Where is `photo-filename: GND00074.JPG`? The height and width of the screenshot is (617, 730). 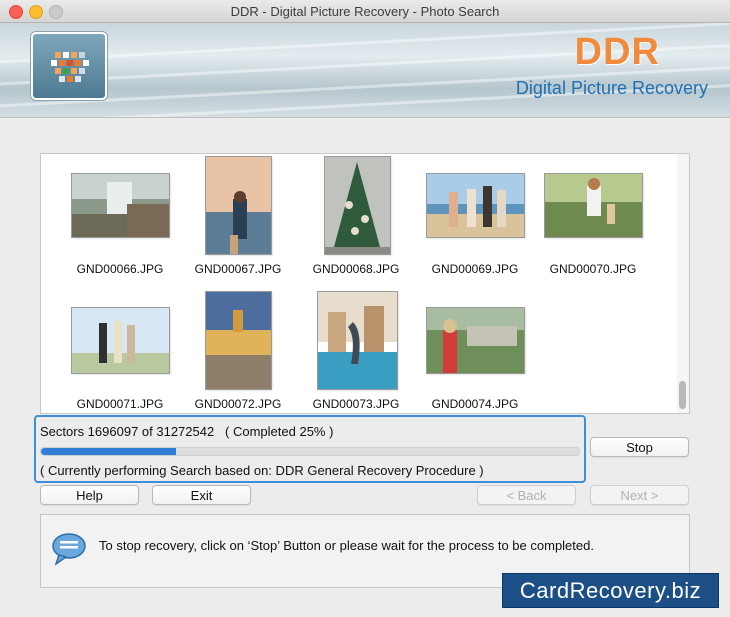 photo-filename: GND00074.JPG is located at coordinates (475, 404).